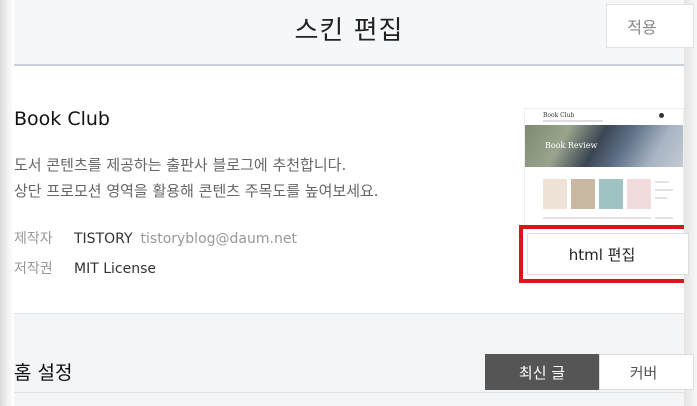 The height and width of the screenshot is (406, 697). What do you see at coordinates (180, 165) in the screenshot?
I see `description-line-1: 도서 콘텐츠를 제공하는 출판사 블로그에 추천합니다.` at bounding box center [180, 165].